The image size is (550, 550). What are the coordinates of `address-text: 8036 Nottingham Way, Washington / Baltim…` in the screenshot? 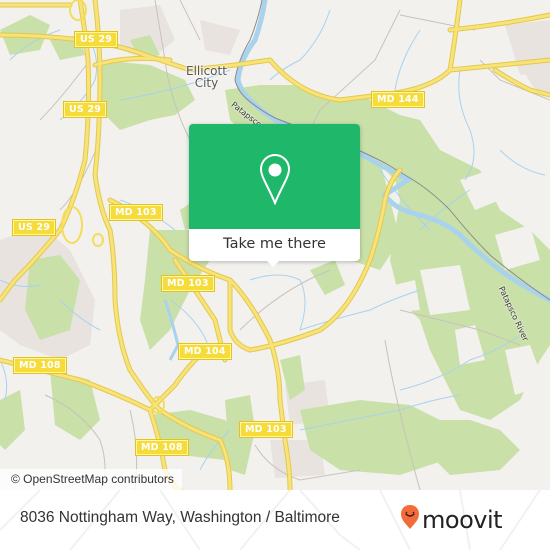 It's located at (180, 517).